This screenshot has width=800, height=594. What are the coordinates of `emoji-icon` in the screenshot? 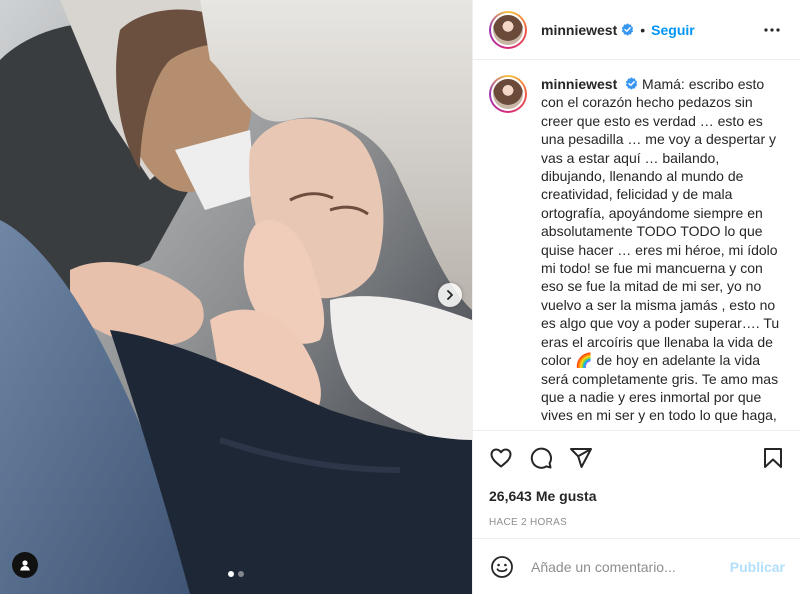 It's located at (502, 566).